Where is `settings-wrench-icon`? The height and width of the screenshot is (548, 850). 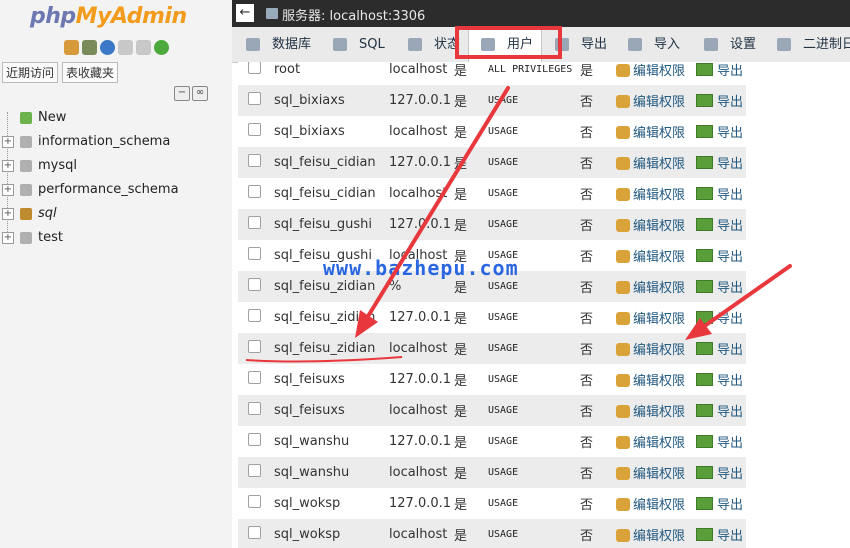
settings-wrench-icon is located at coordinates (711, 44).